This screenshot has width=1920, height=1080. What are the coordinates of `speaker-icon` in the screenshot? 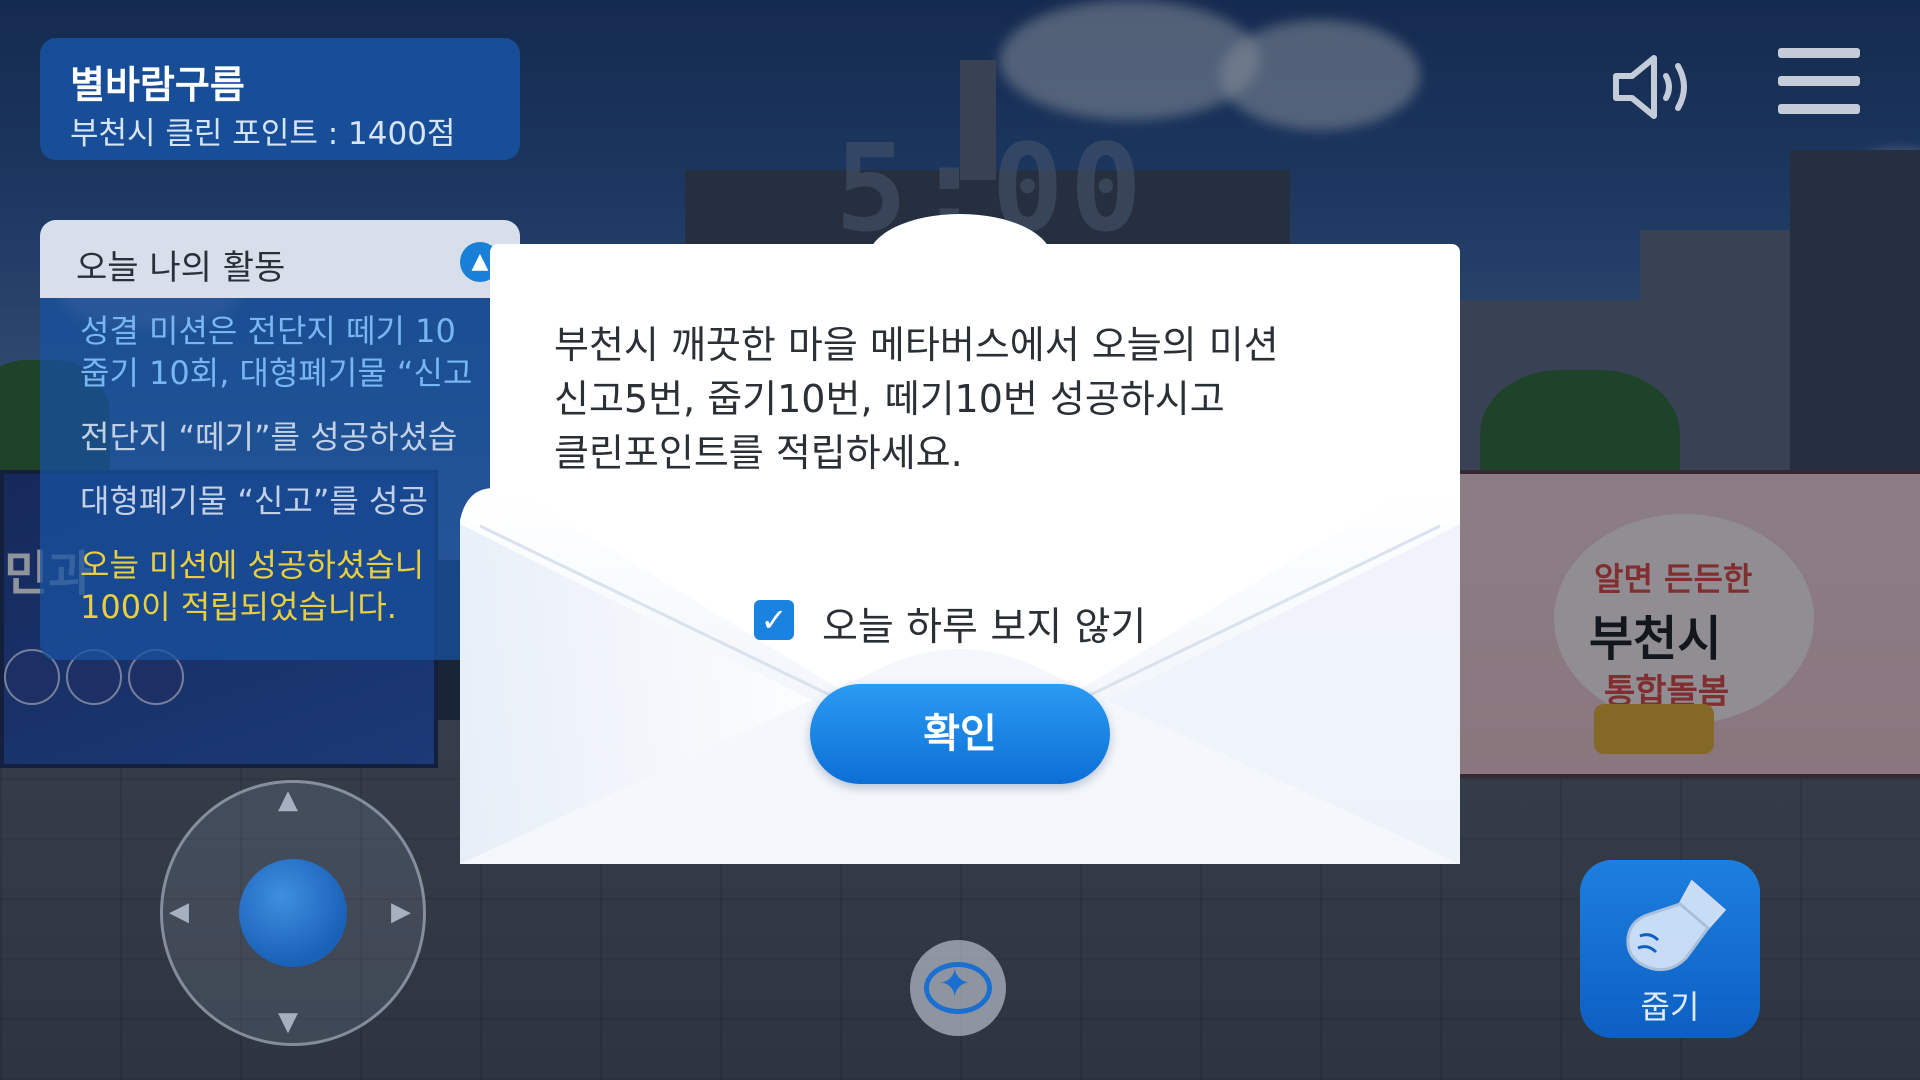 It's located at (1655, 87).